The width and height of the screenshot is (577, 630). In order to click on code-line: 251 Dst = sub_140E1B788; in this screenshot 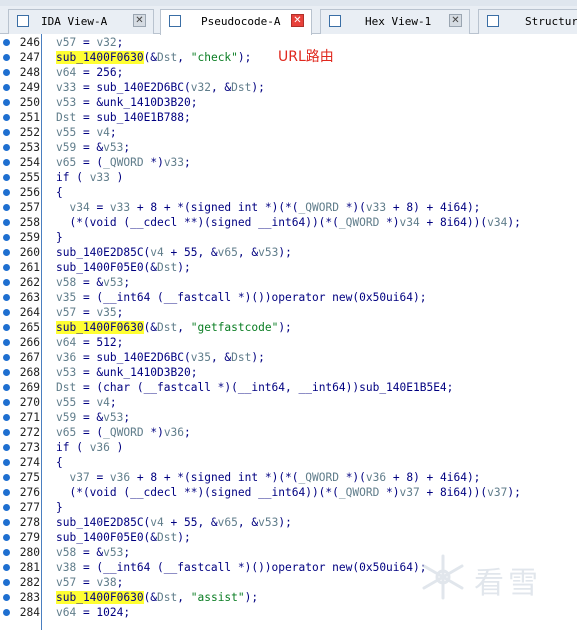, I will do `click(288, 117)`.